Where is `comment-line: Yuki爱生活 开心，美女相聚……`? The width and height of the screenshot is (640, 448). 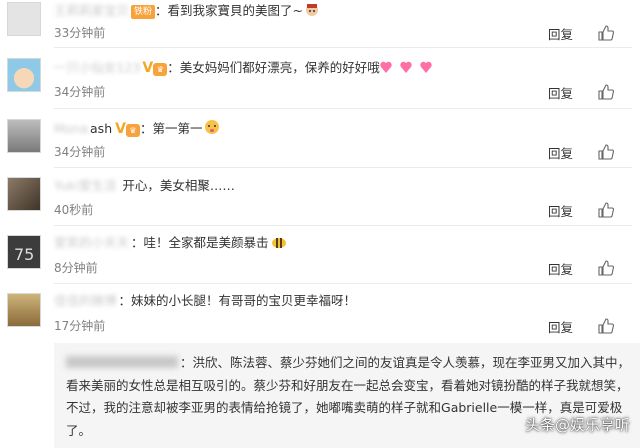 comment-line: Yuki爱生活 开心，美女相聚…… is located at coordinates (144, 186).